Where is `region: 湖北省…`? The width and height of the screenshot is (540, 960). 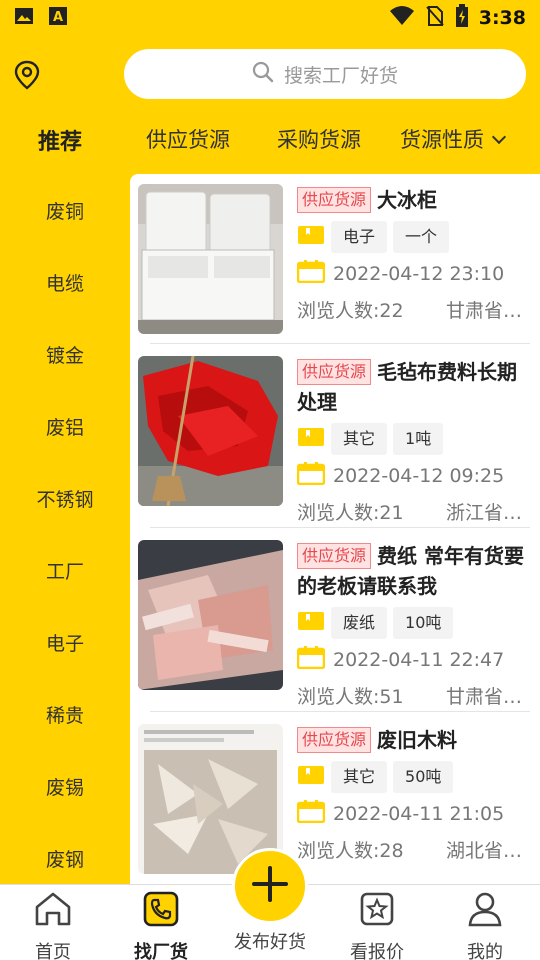 region: 湖北省… is located at coordinates (483, 851).